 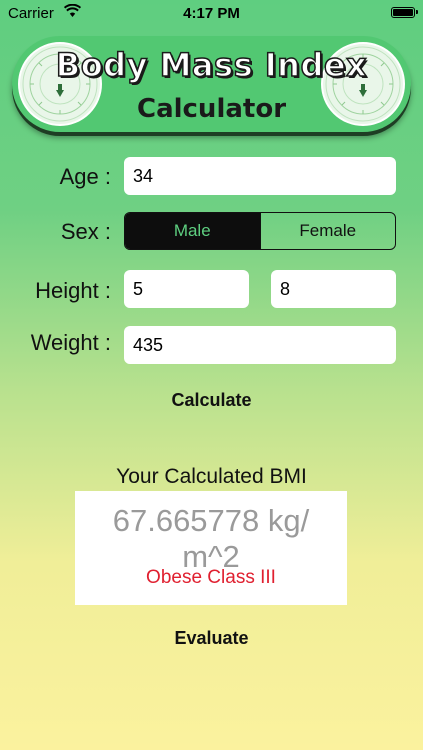 I want to click on app-banner: Body Mass Index Calculator, so click(x=211, y=84).